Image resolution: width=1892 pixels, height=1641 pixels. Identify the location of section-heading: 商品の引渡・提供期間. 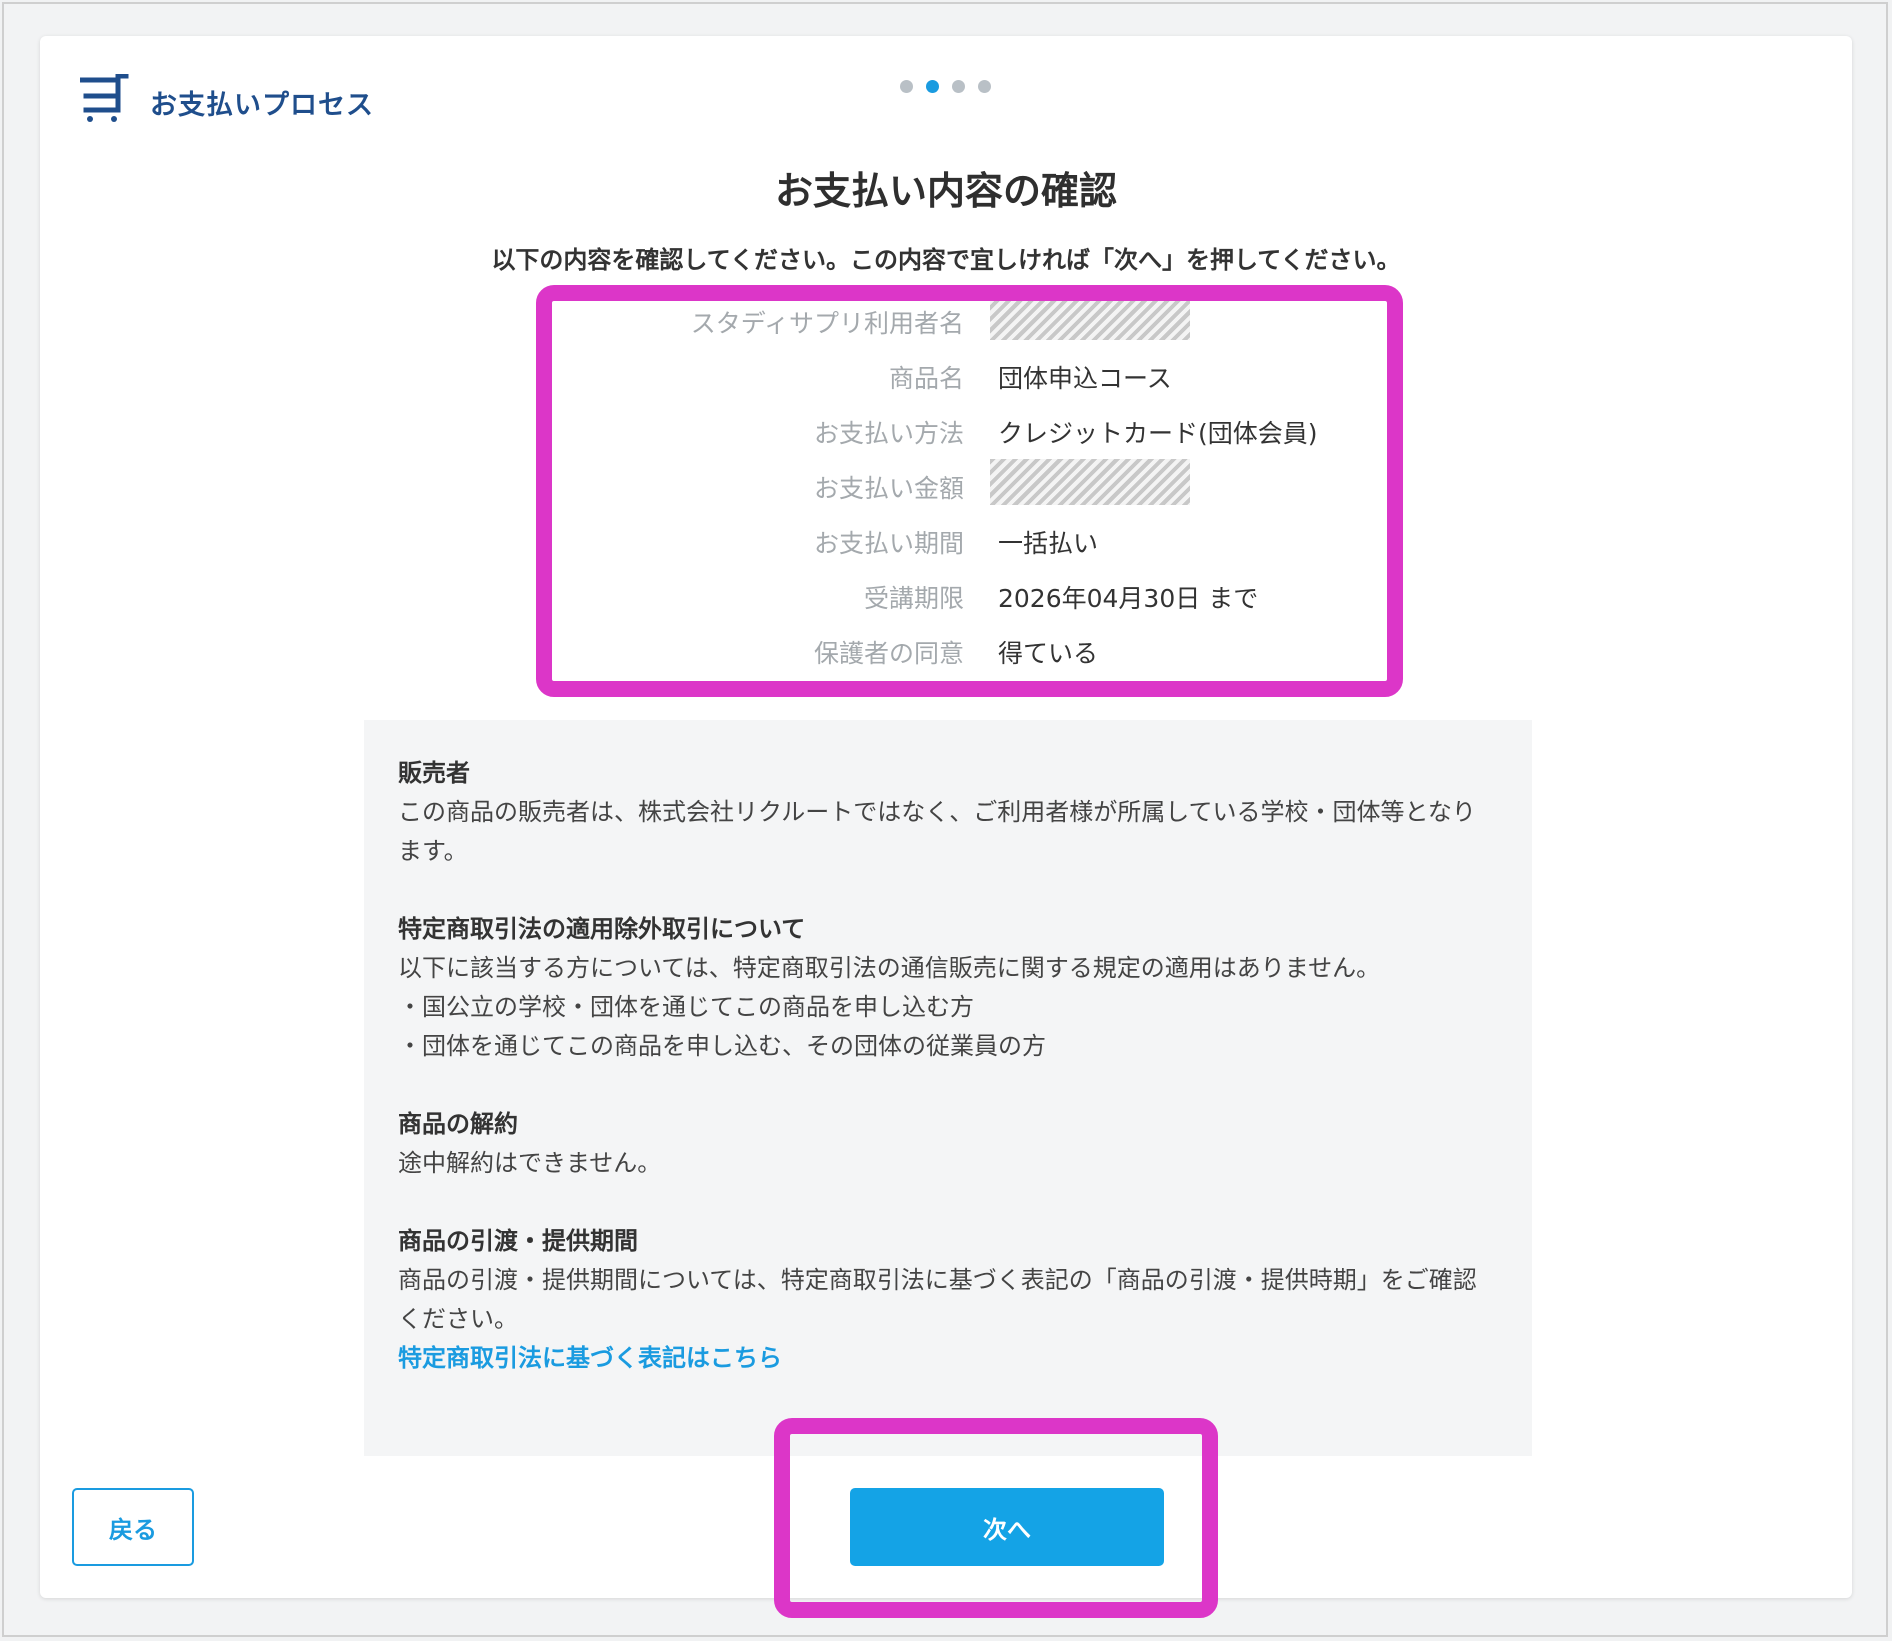
(518, 1241).